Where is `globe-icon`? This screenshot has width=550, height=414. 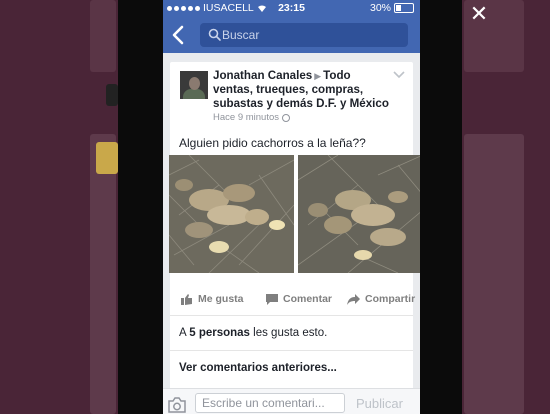 globe-icon is located at coordinates (286, 117).